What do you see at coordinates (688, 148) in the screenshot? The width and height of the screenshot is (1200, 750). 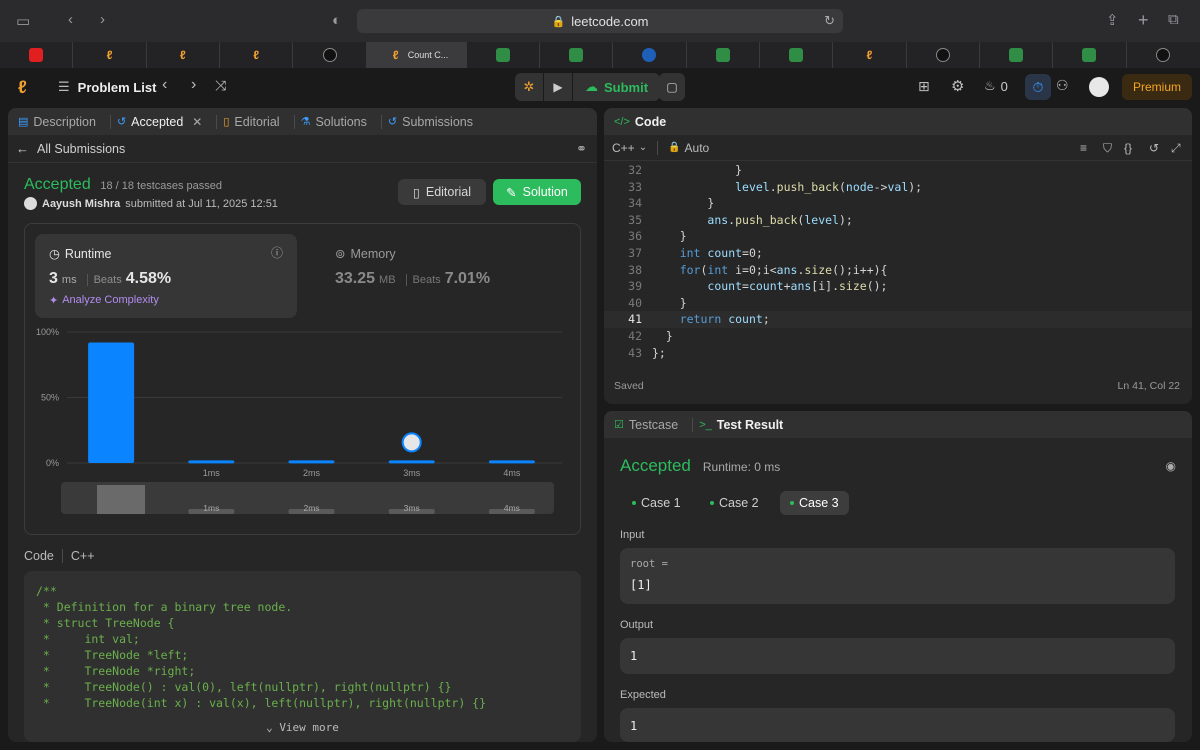 I see `auto-mode: 🔒 Auto` at bounding box center [688, 148].